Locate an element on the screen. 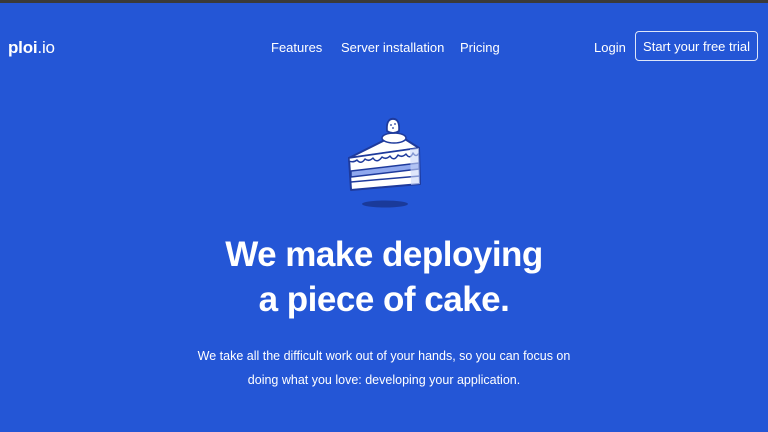 This screenshot has width=768, height=432. cake-cream-blob is located at coordinates (394, 138).